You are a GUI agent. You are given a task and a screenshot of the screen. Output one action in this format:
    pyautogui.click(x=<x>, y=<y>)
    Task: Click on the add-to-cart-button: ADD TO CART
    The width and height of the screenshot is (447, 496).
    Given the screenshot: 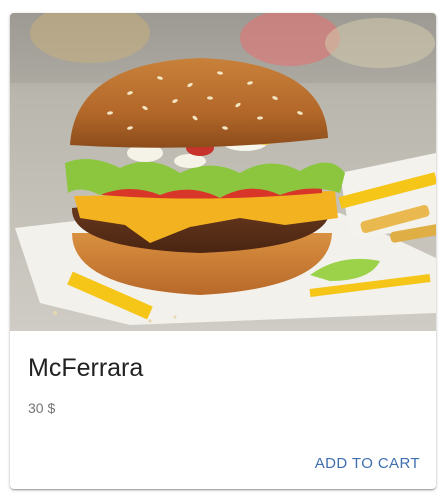 What is the action you would take?
    pyautogui.click(x=367, y=463)
    